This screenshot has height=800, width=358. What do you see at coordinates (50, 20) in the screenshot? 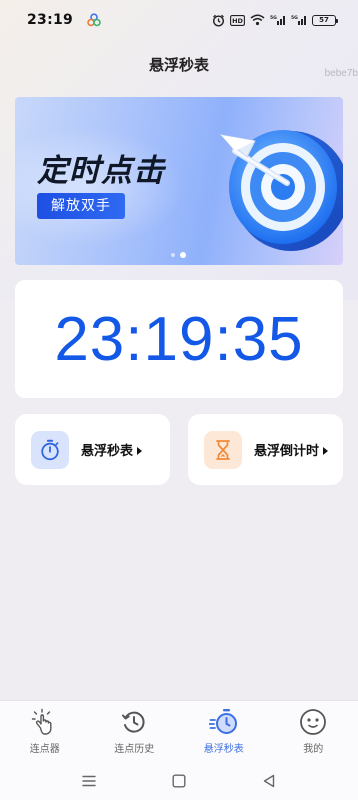
I see `status-time: 23:19` at bounding box center [50, 20].